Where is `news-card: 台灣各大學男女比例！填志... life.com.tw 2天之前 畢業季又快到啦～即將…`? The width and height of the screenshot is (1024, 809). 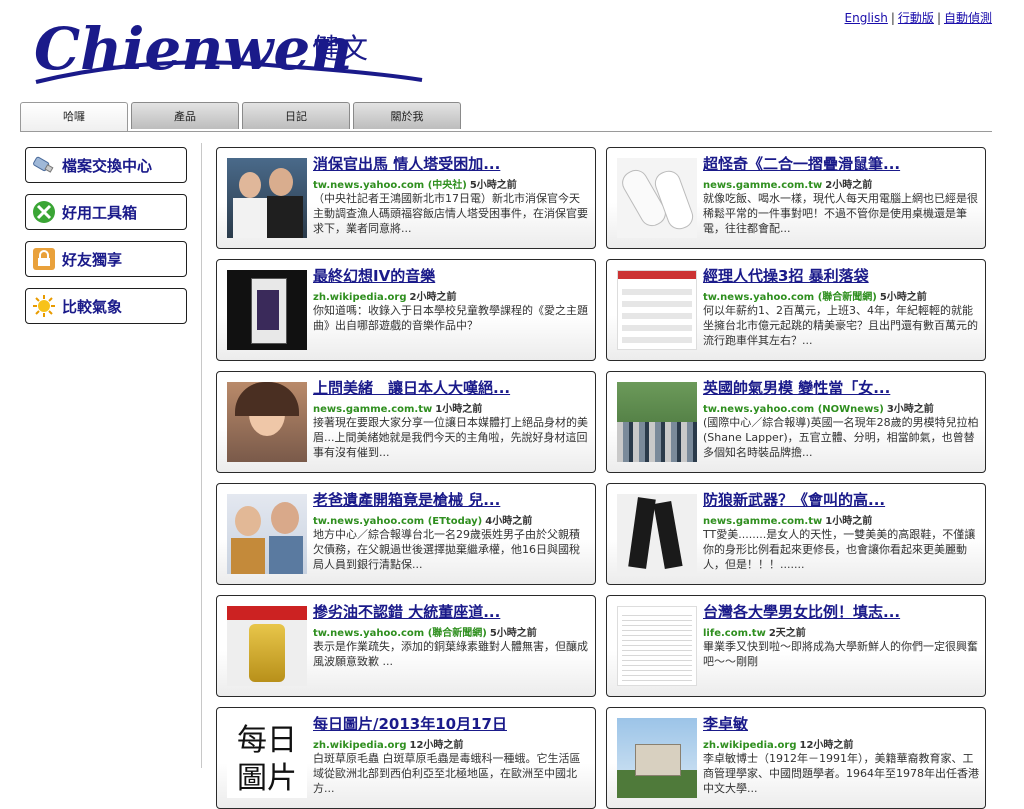
news-card: 台灣各大學男女比例！填志... life.com.tw 2天之前 畢業季又快到啦～即將… is located at coordinates (796, 646).